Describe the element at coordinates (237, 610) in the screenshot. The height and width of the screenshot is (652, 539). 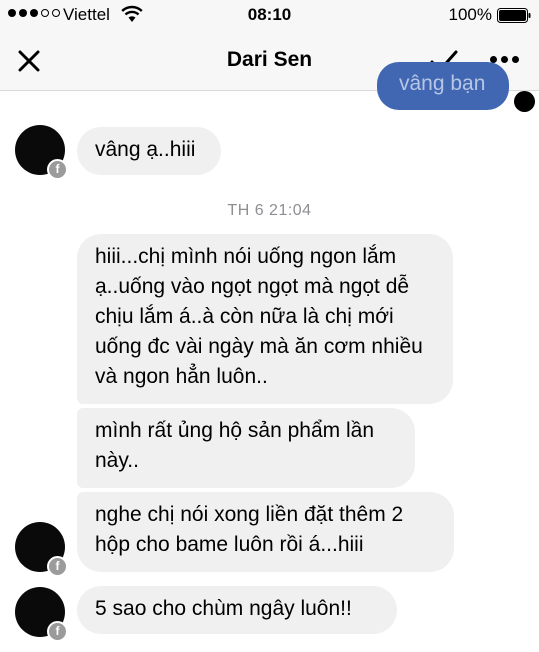
I see `incoming-message-bubble: 5 sao cho chùm ngây luôn!!` at that location.